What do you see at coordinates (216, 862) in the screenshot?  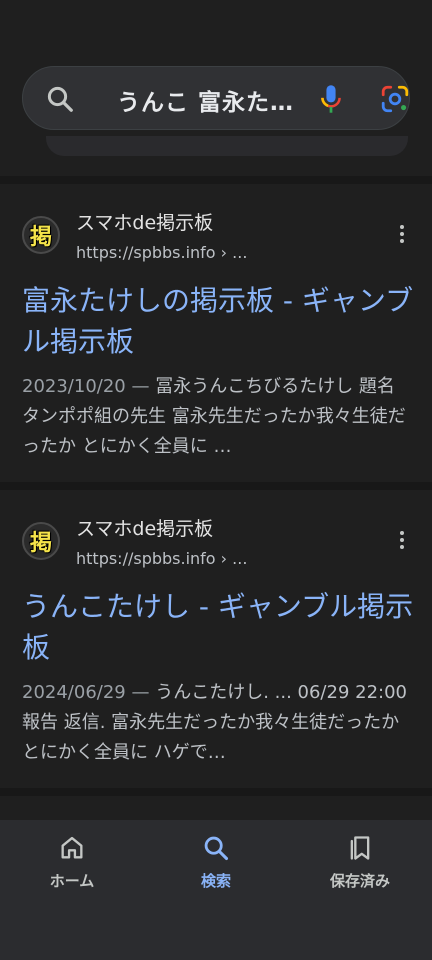 I see `nav-search: 検索` at bounding box center [216, 862].